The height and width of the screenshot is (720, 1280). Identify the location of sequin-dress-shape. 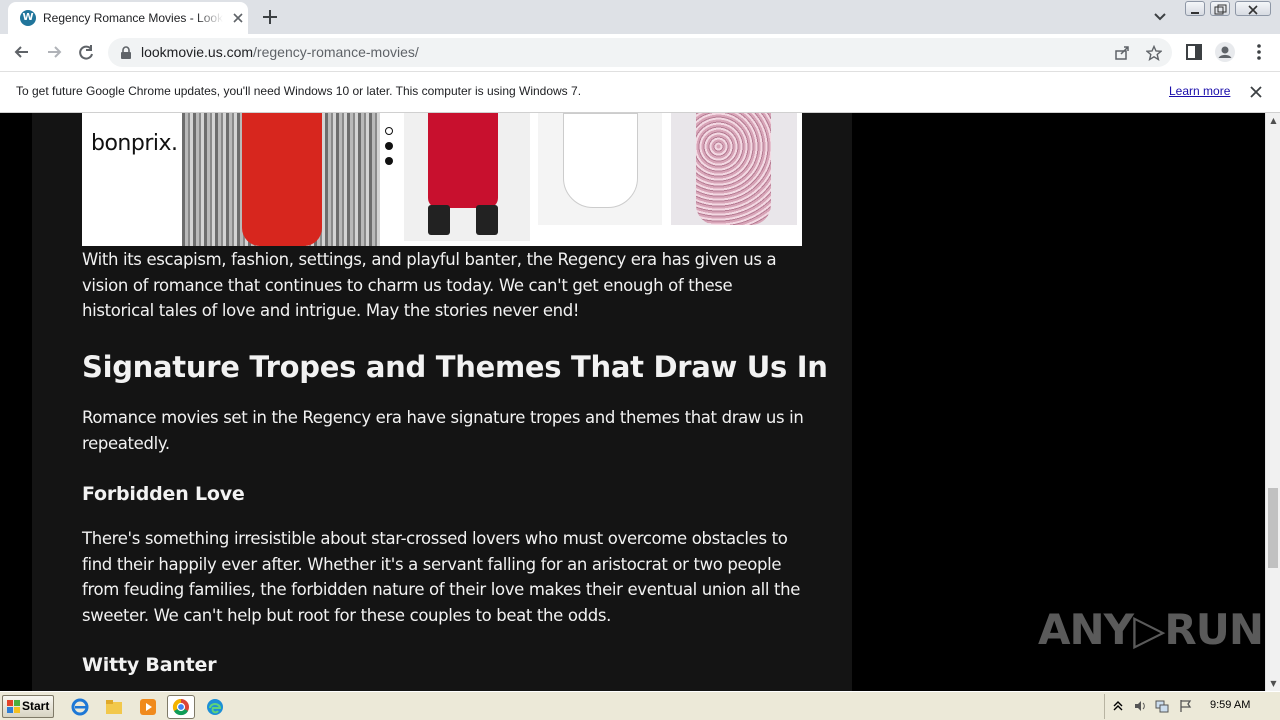
(733, 169).